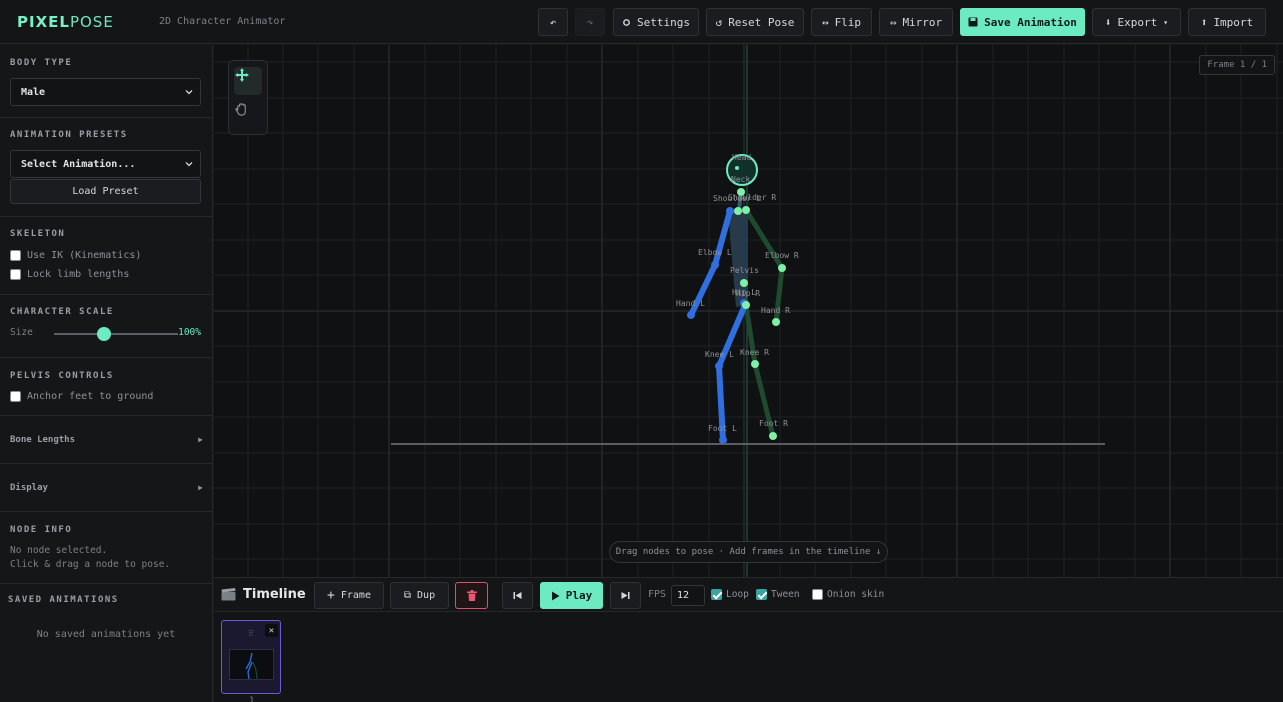 This screenshot has width=1283, height=702. What do you see at coordinates (755, 22) in the screenshot?
I see `reset-pose-button: ↺ Reset Pose` at bounding box center [755, 22].